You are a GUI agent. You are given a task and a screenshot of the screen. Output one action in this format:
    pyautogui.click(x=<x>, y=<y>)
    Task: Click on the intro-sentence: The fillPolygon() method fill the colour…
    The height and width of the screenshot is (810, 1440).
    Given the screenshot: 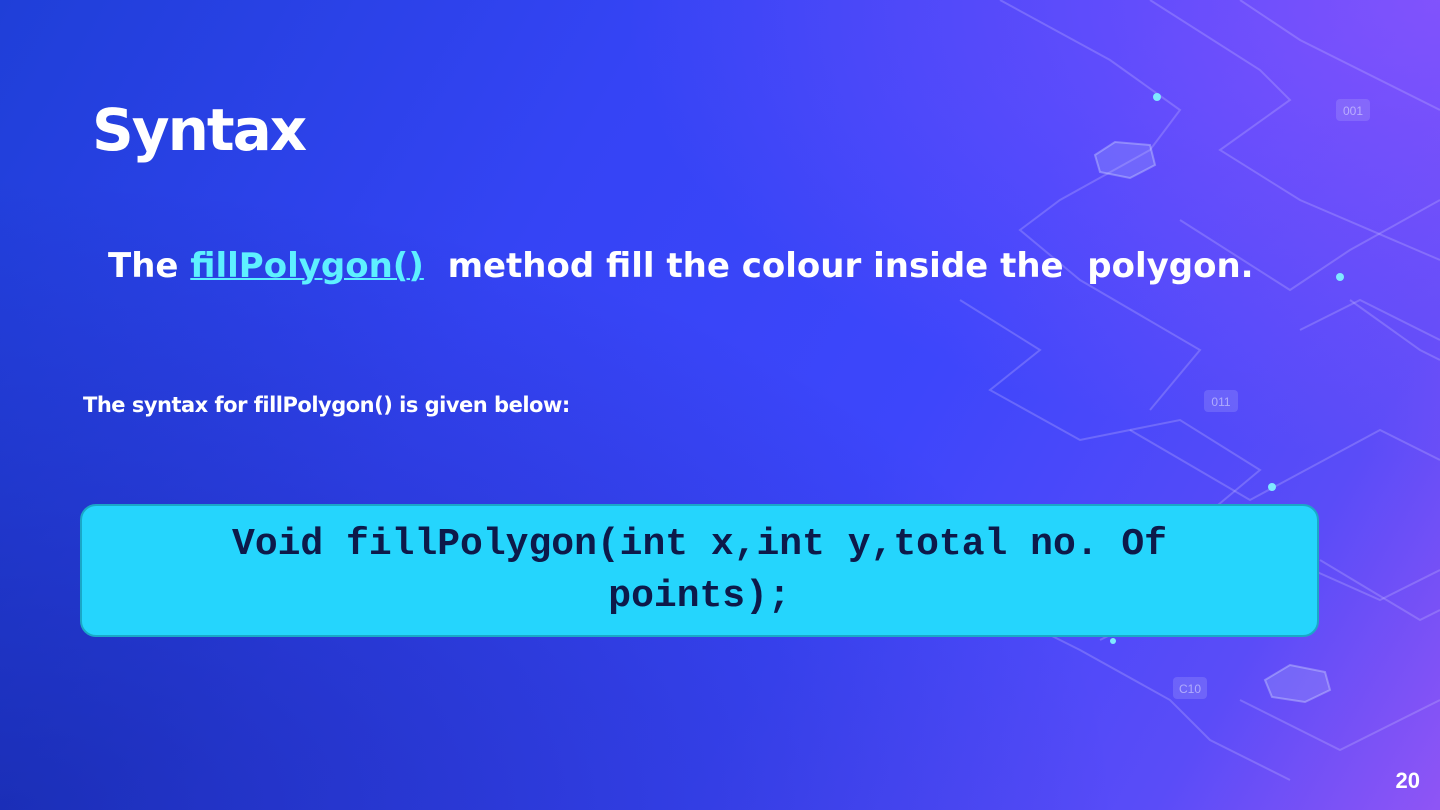 What is the action you would take?
    pyautogui.click(x=681, y=266)
    